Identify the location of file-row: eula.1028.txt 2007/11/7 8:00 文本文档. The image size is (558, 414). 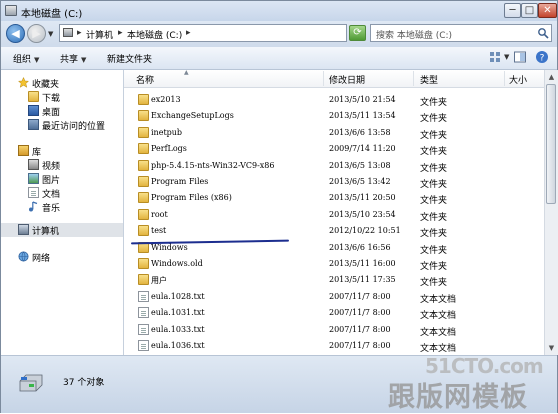
(334, 297).